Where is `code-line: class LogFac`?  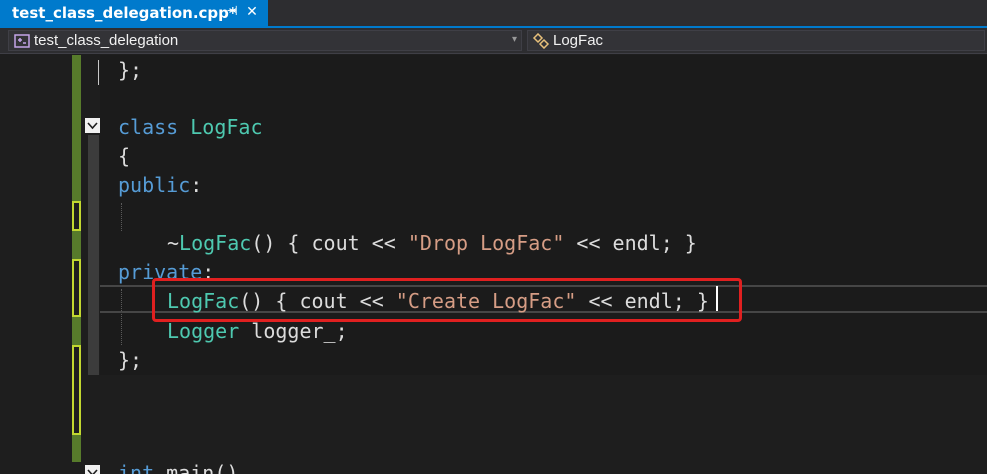
code-line: class LogFac is located at coordinates (190, 127).